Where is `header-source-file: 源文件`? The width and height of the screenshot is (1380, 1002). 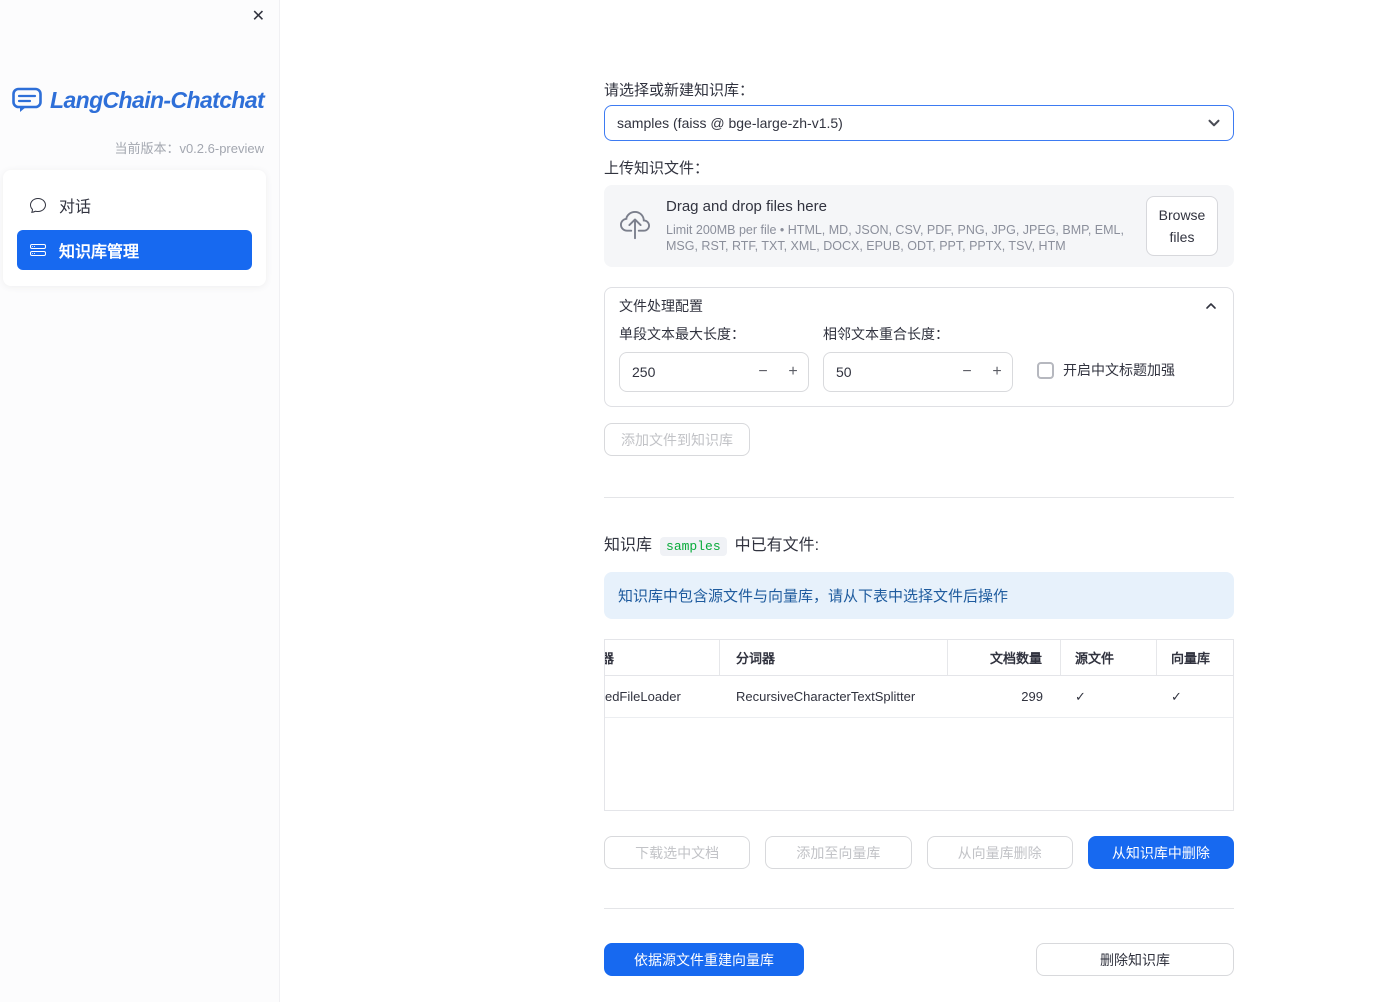 header-source-file: 源文件 is located at coordinates (1109, 657).